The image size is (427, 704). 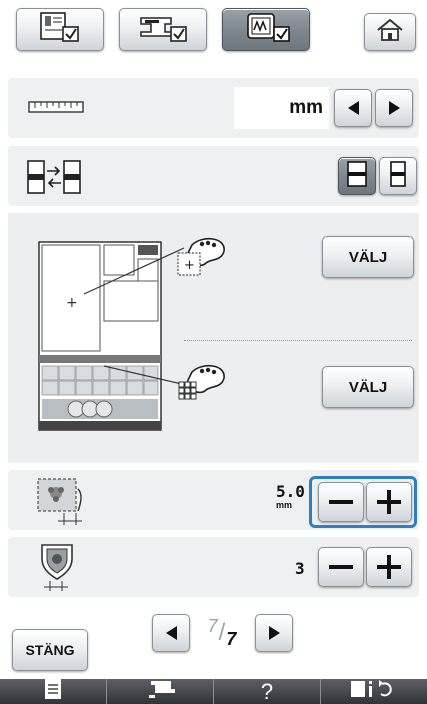 I want to click on manual-button, so click(x=53, y=691).